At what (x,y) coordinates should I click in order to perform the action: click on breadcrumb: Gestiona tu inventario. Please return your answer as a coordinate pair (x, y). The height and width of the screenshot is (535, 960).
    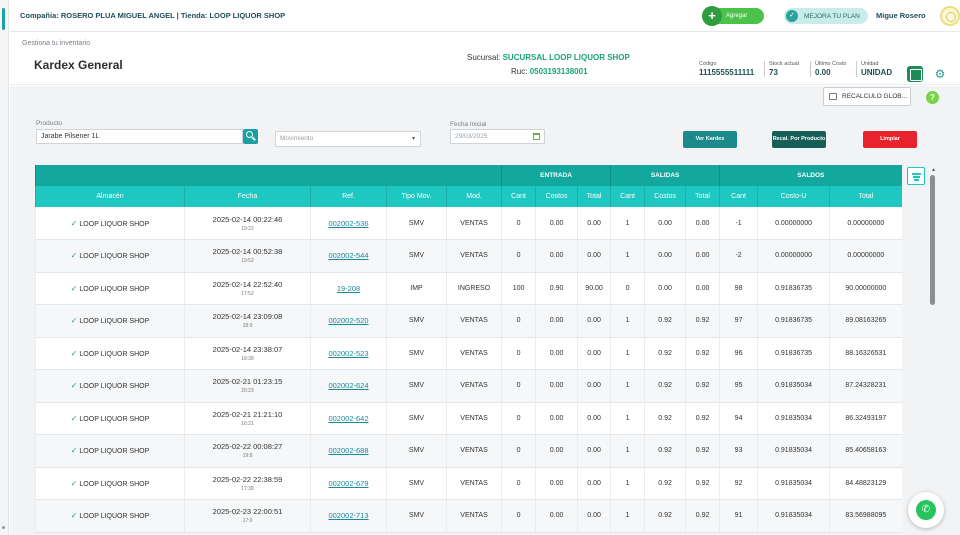
    Looking at the image, I should click on (56, 43).